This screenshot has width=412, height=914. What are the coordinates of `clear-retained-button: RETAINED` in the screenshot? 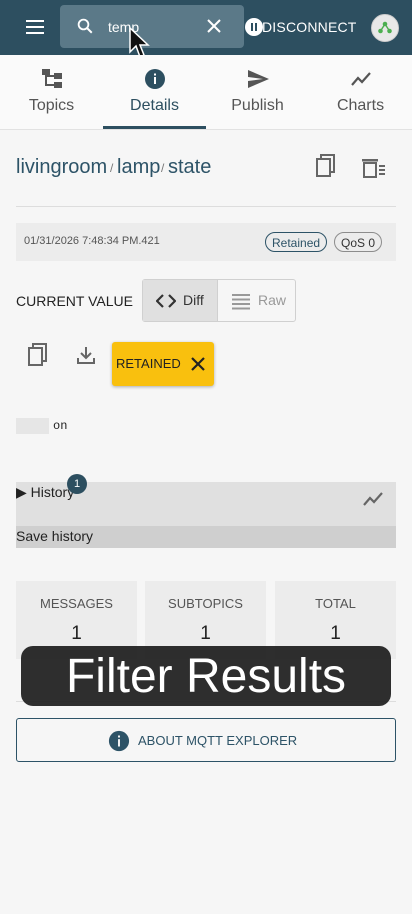 It's located at (163, 364).